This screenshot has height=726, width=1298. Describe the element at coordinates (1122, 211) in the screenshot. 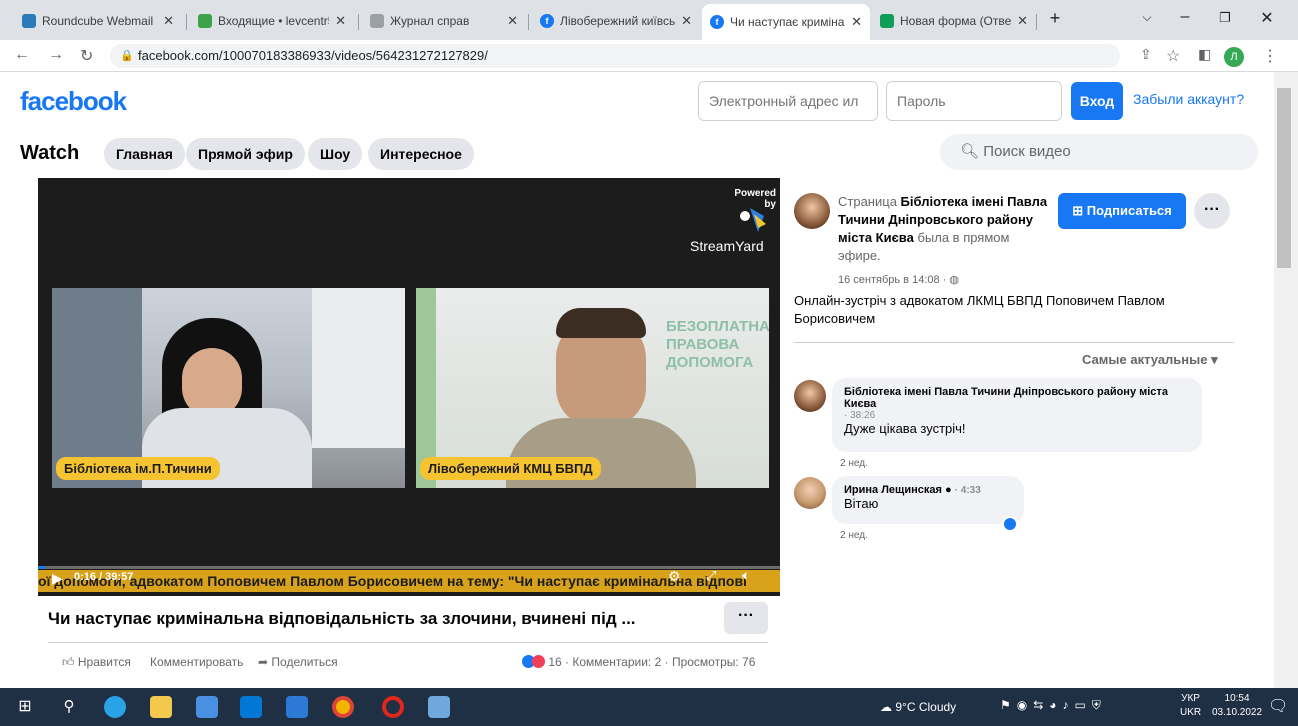

I see `subscribe-button: ⊞ Подписаться` at that location.